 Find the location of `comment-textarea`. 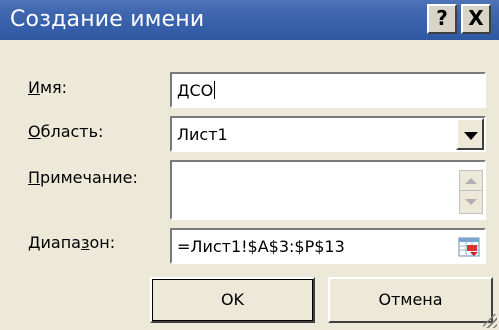

comment-textarea is located at coordinates (328, 190).